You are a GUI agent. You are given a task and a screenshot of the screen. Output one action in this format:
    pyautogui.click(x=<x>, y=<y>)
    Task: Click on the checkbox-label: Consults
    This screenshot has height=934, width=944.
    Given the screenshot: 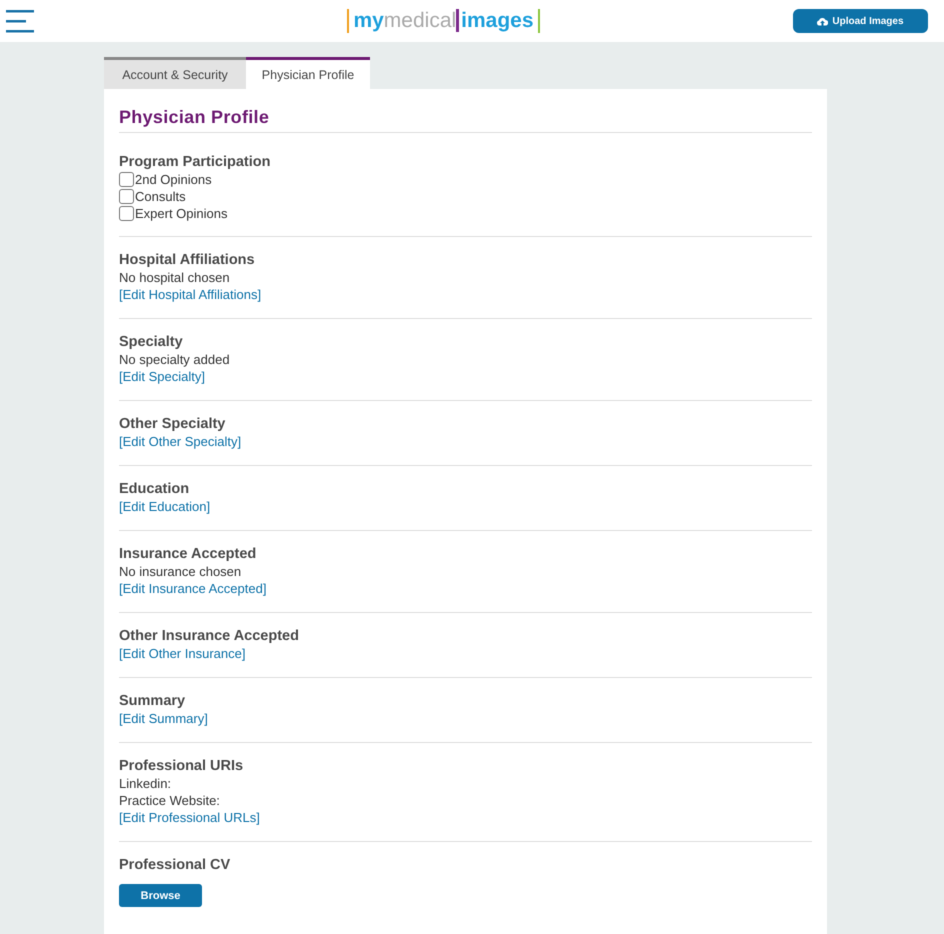 What is the action you would take?
    pyautogui.click(x=160, y=196)
    